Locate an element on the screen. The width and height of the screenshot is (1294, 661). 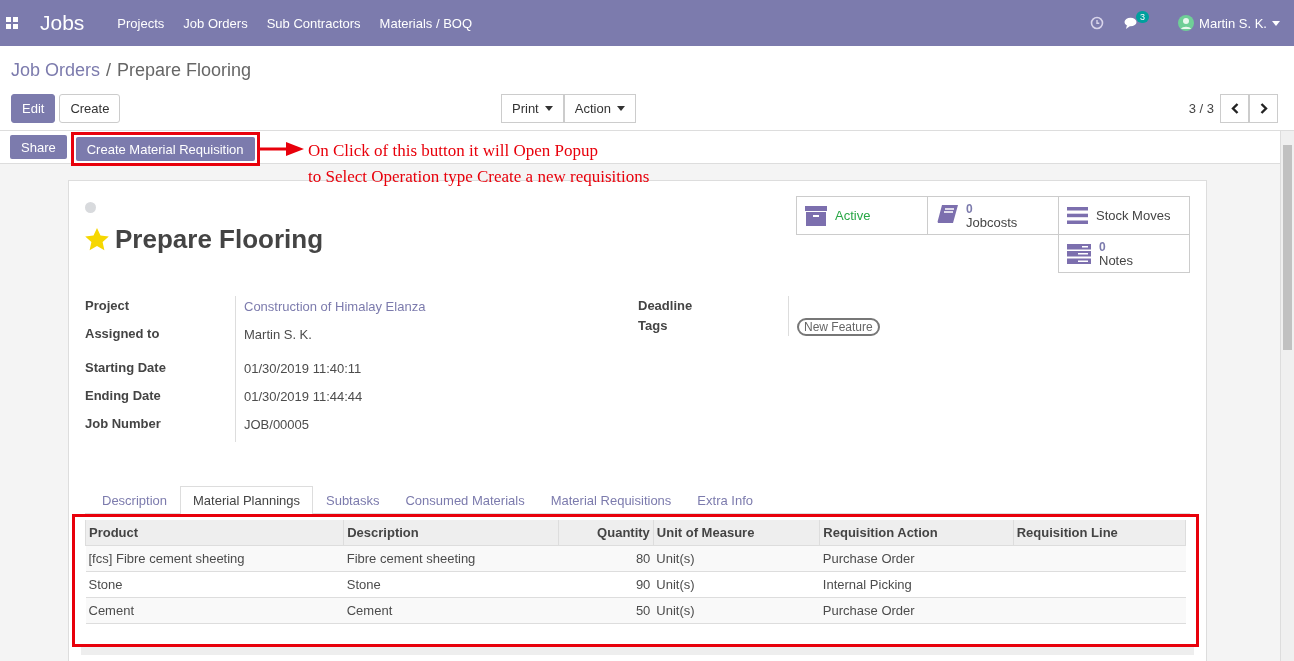
column-header: Quantity is located at coordinates (606, 533).